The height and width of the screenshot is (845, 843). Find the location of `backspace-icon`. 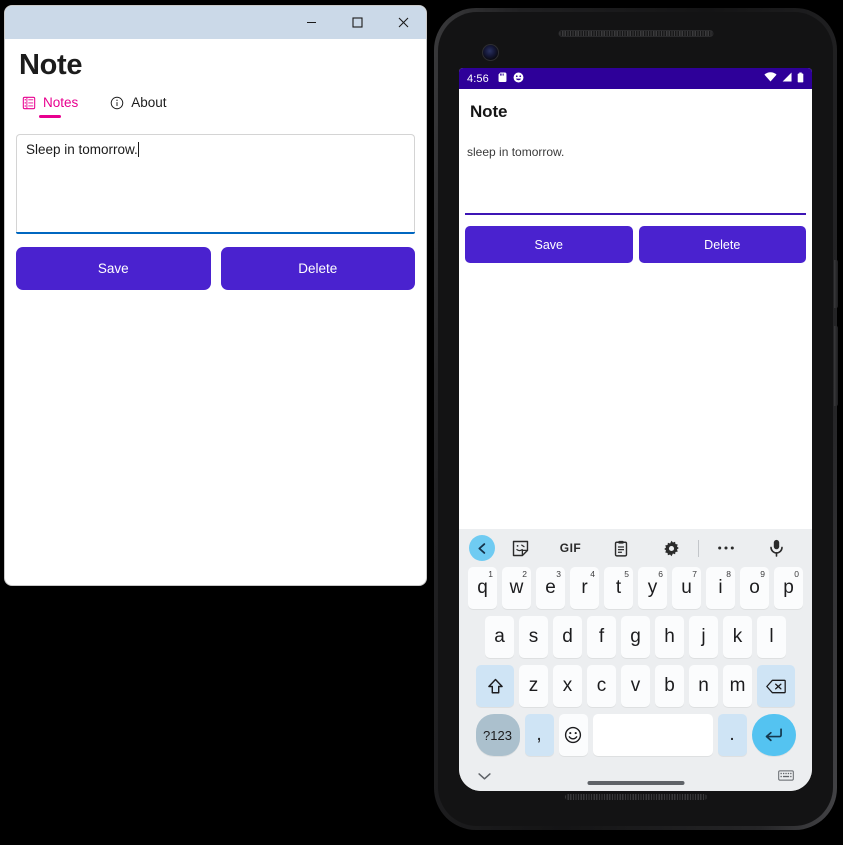

backspace-icon is located at coordinates (776, 686).